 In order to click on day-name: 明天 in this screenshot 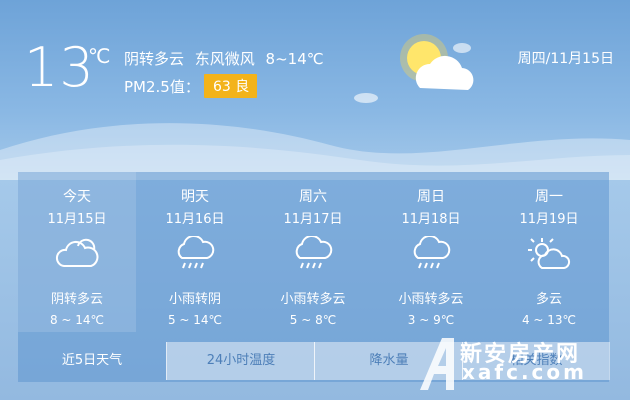, I will do `click(195, 197)`.